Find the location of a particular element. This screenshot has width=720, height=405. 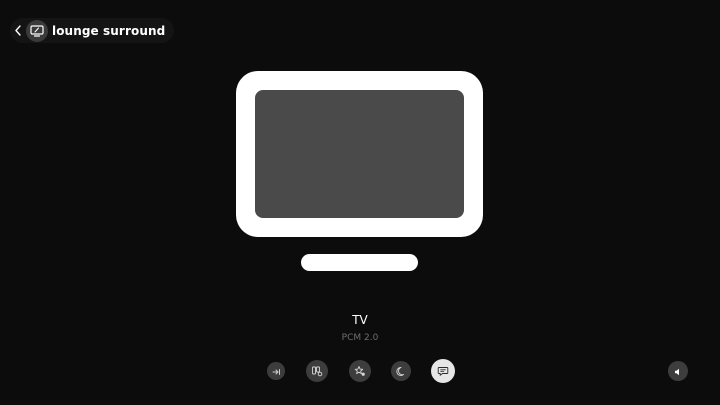

source-name: TV is located at coordinates (360, 320).